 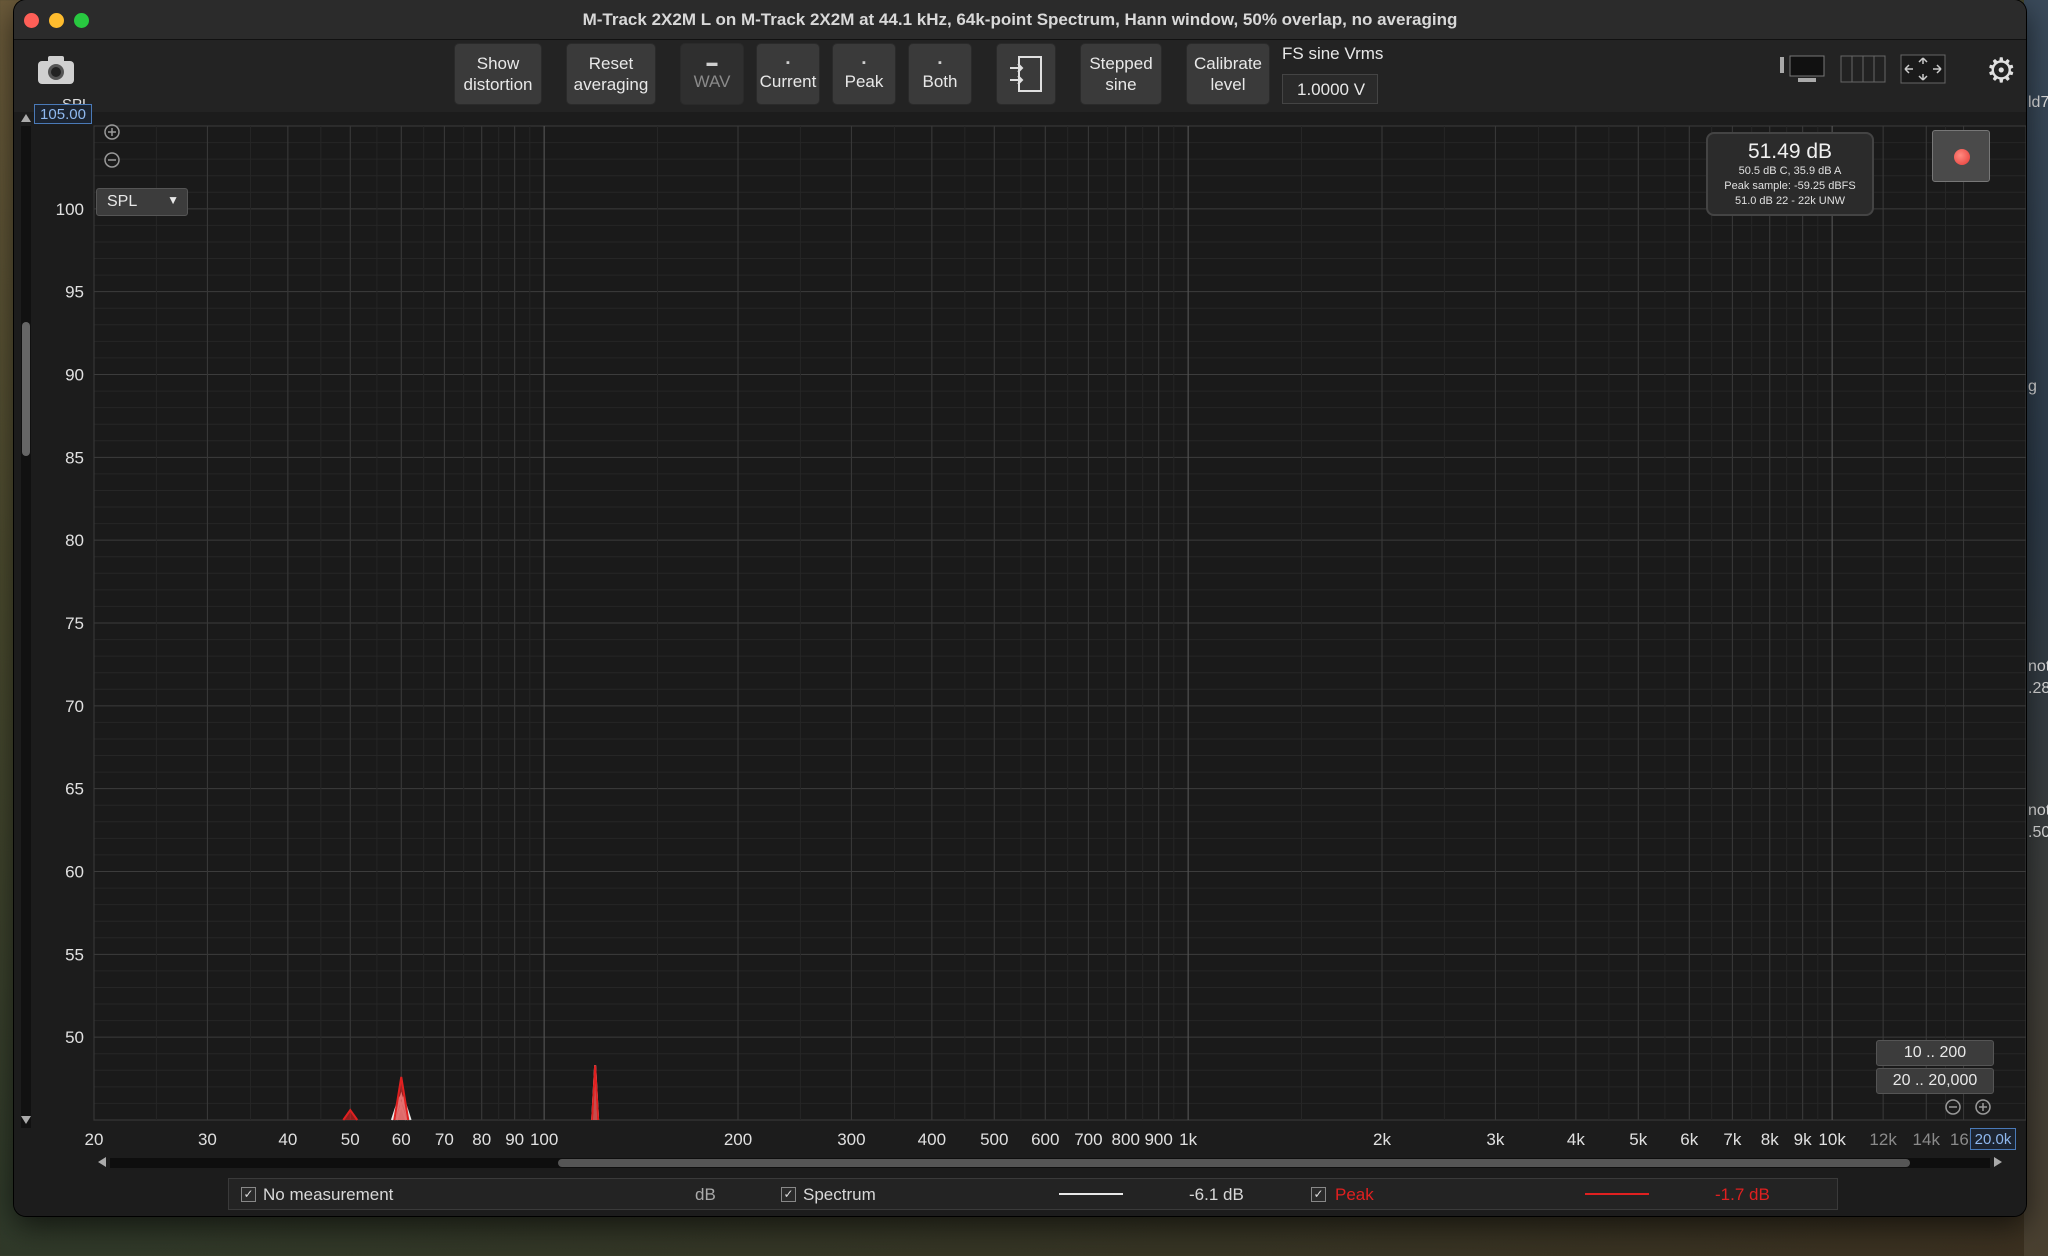 I want to click on save-peak-button: ▪ Peak, so click(x=864, y=74).